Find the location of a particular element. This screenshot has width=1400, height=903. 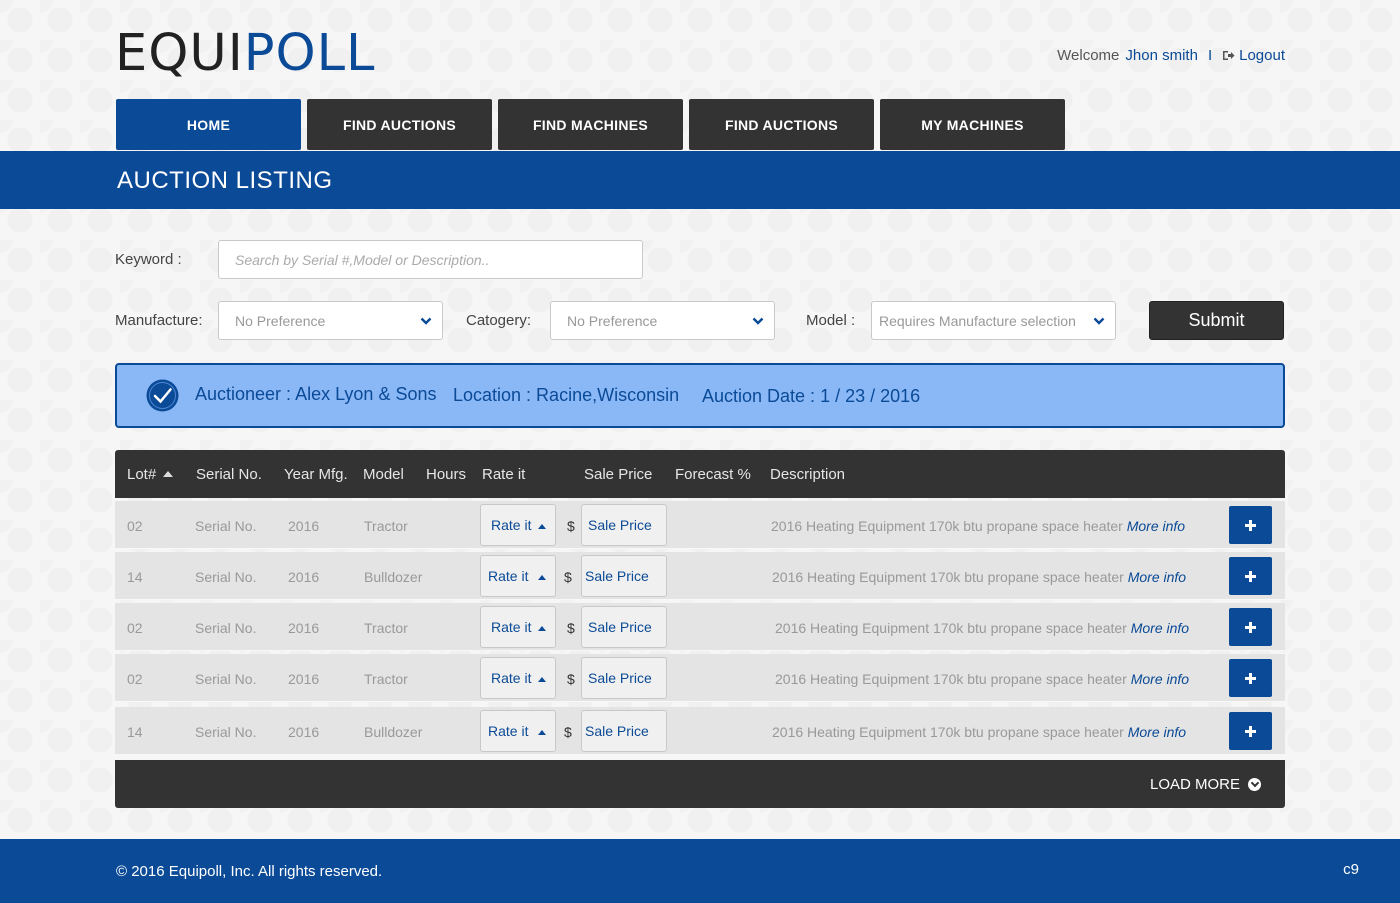

nav-find-machines: FIND MACHINES is located at coordinates (590, 124).